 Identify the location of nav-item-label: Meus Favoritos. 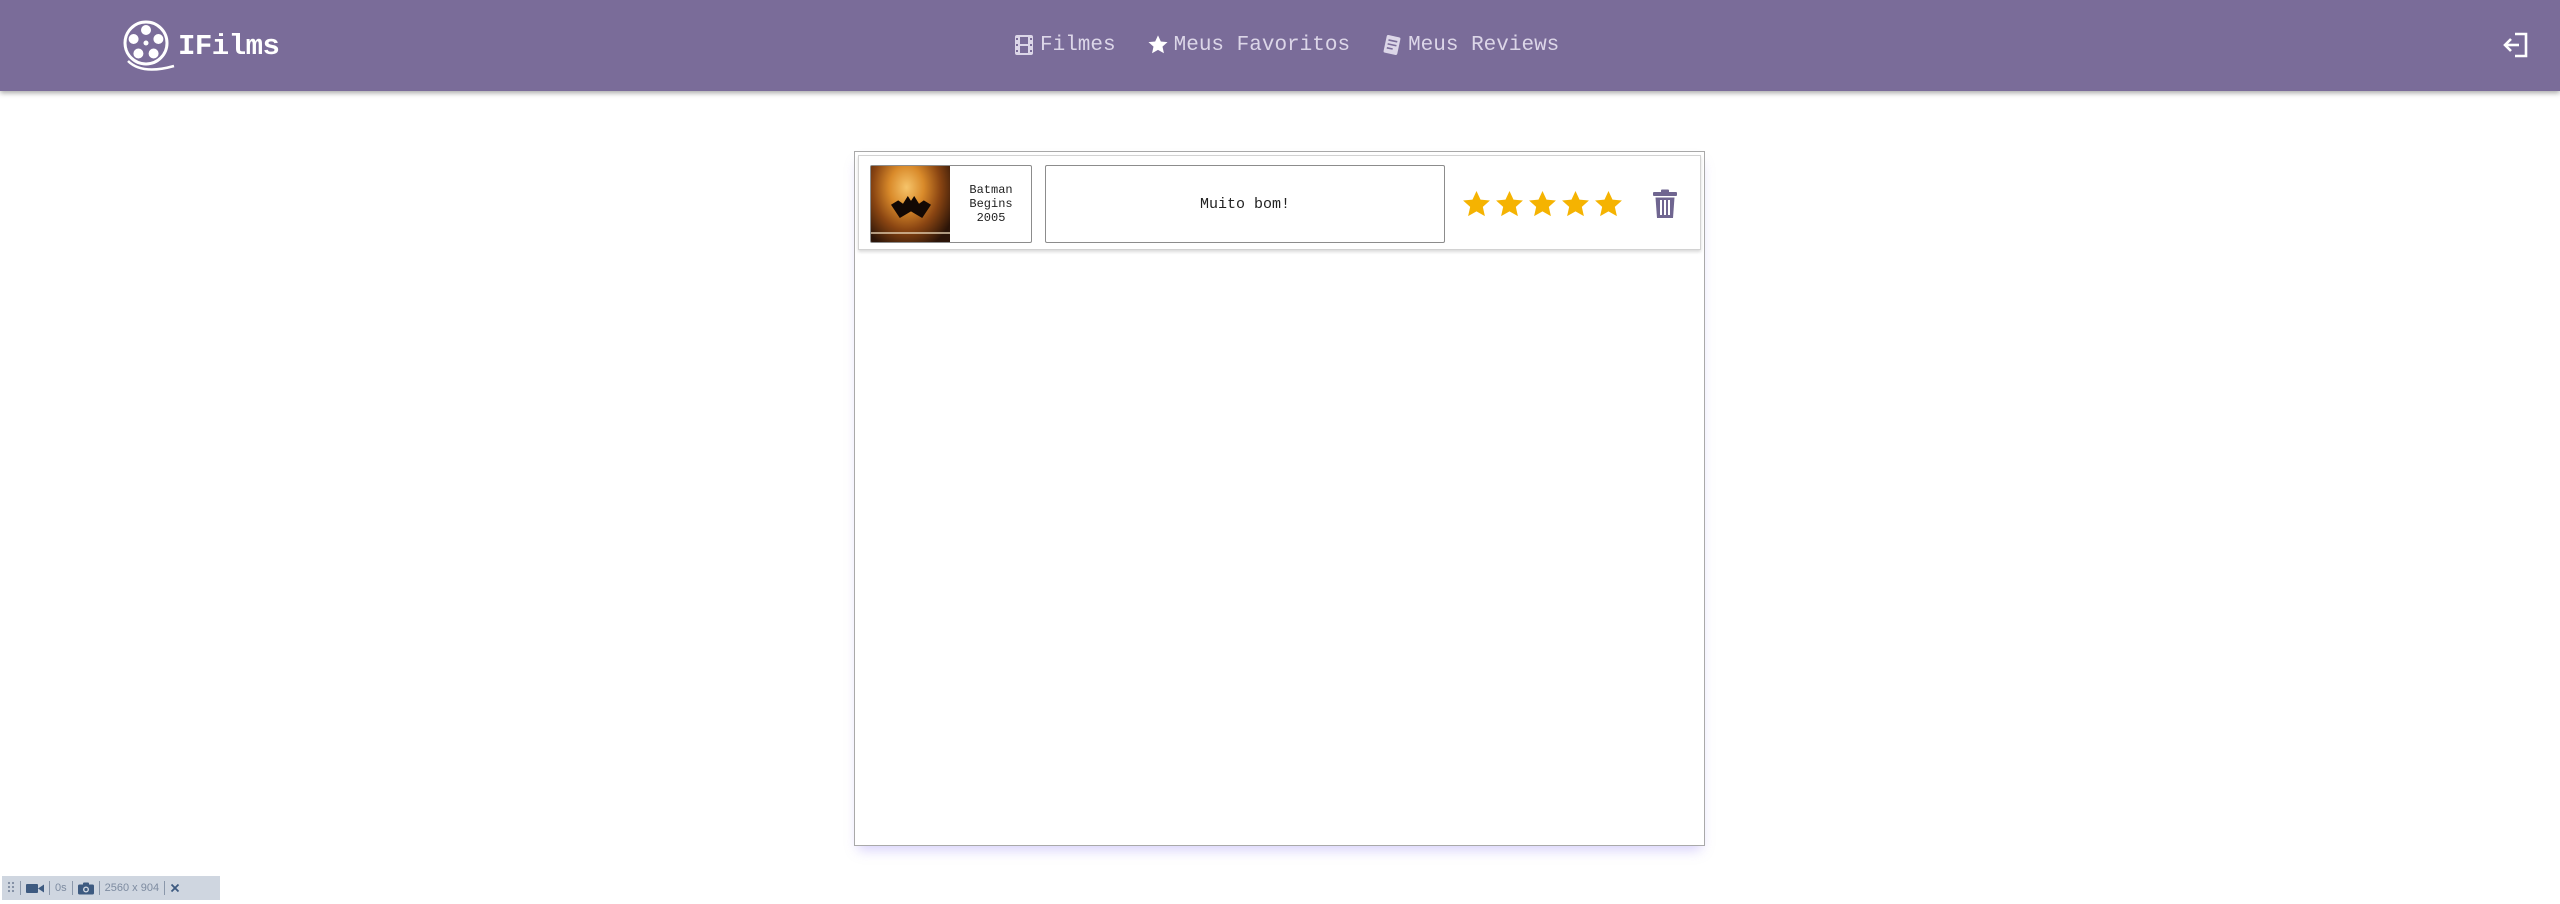
(1262, 45).